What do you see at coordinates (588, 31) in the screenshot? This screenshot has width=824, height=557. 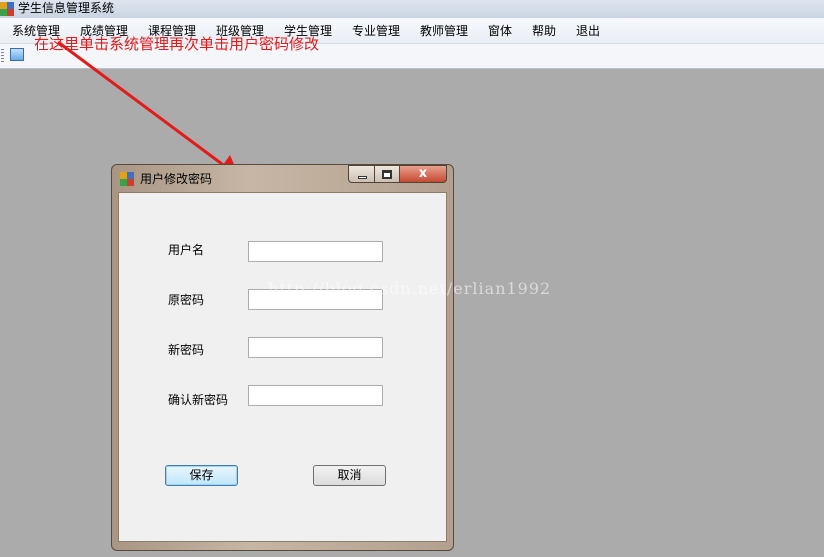 I see `menu-exit: 退出` at bounding box center [588, 31].